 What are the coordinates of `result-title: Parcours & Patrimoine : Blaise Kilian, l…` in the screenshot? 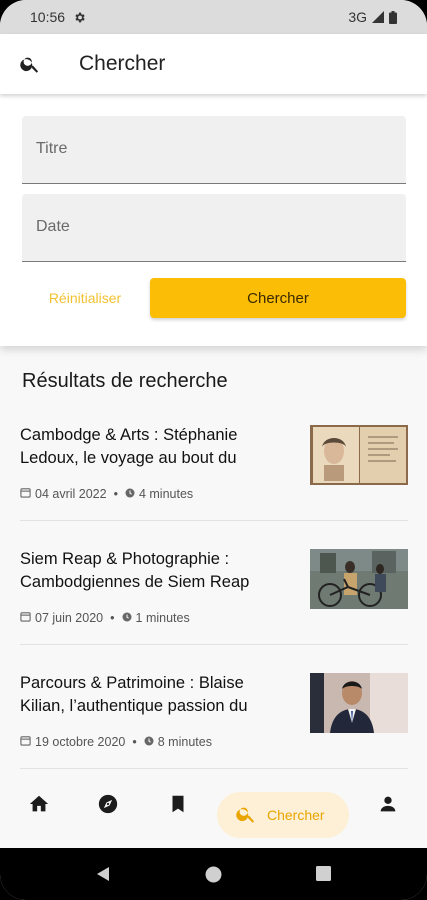 It's located at (134, 694).